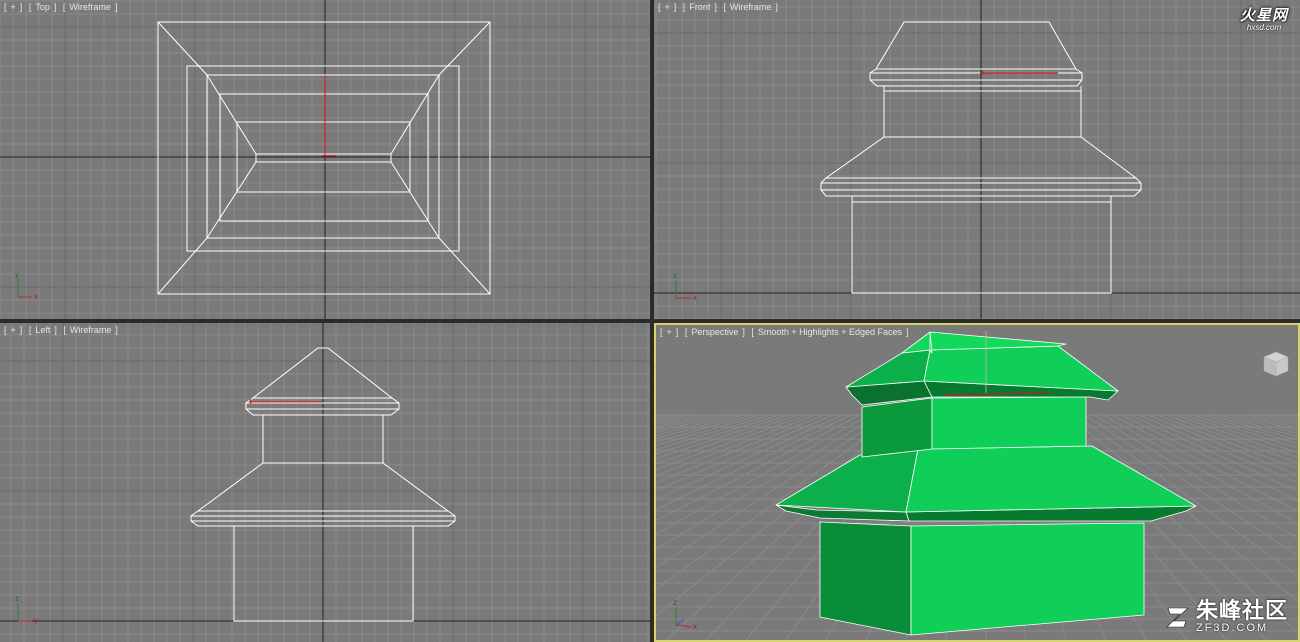 The height and width of the screenshot is (642, 1300). Describe the element at coordinates (62, 7) in the screenshot. I see `viewport-label-top: [+] [Top] [Wireframe]` at that location.